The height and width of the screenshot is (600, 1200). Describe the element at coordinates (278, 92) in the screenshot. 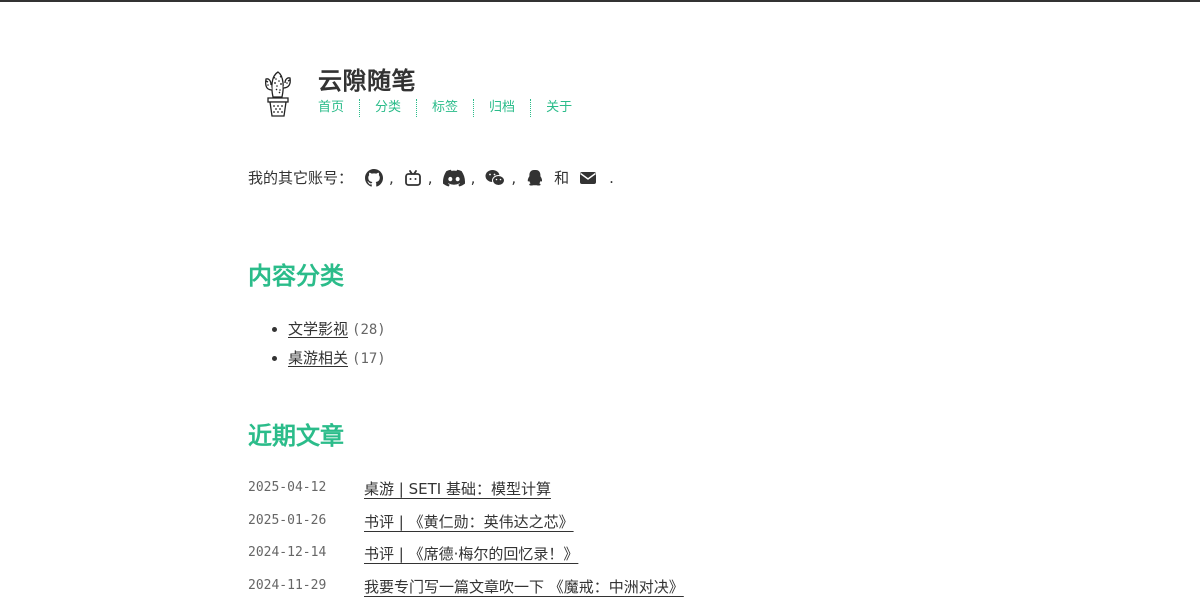

I see `cactus-logo-icon` at that location.